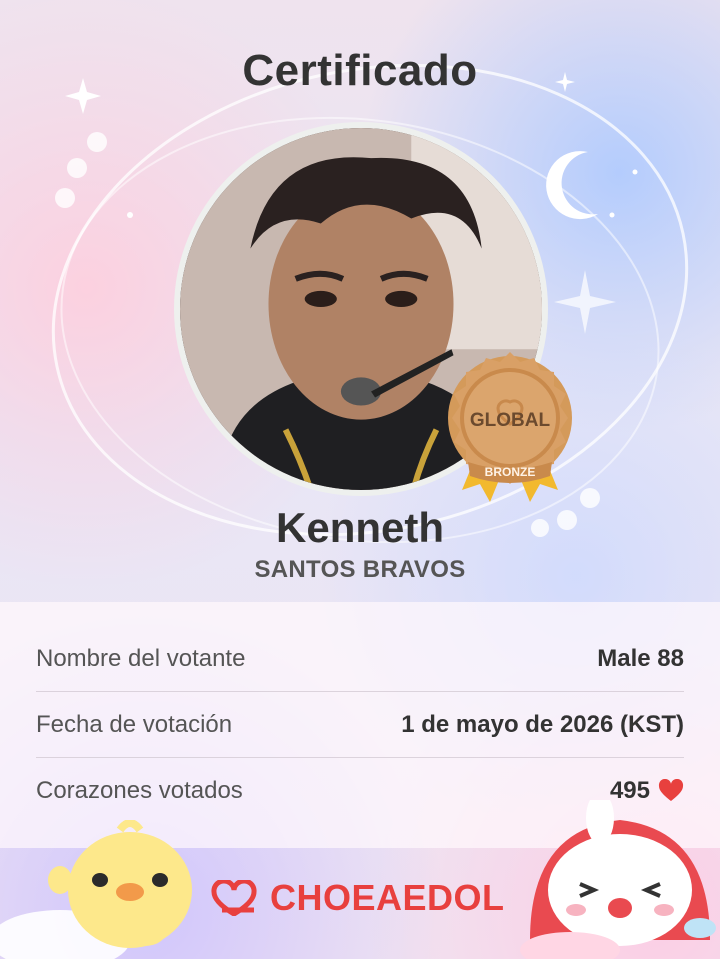 Image resolution: width=720 pixels, height=959 pixels. Describe the element at coordinates (134, 724) in the screenshot. I see `info-label: Fecha de votación` at that location.